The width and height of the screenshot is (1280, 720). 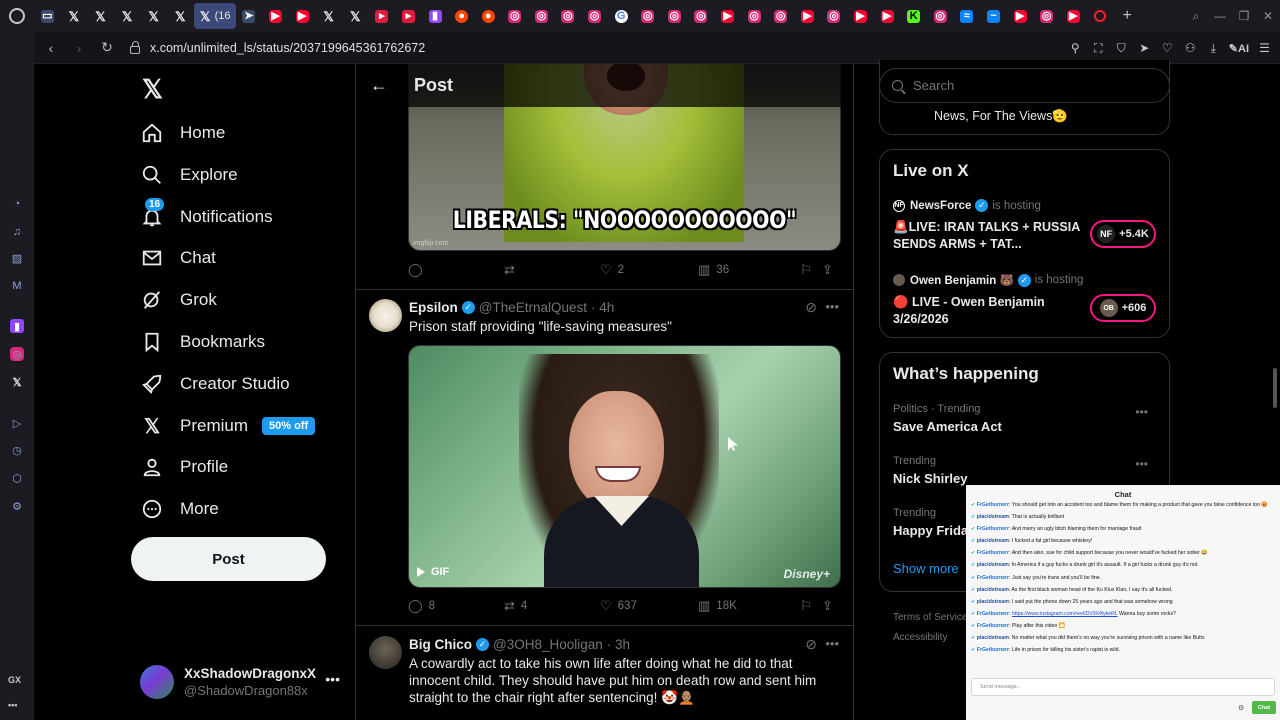 I want to click on nav-notifications: 16 Notifications, so click(x=206, y=215).